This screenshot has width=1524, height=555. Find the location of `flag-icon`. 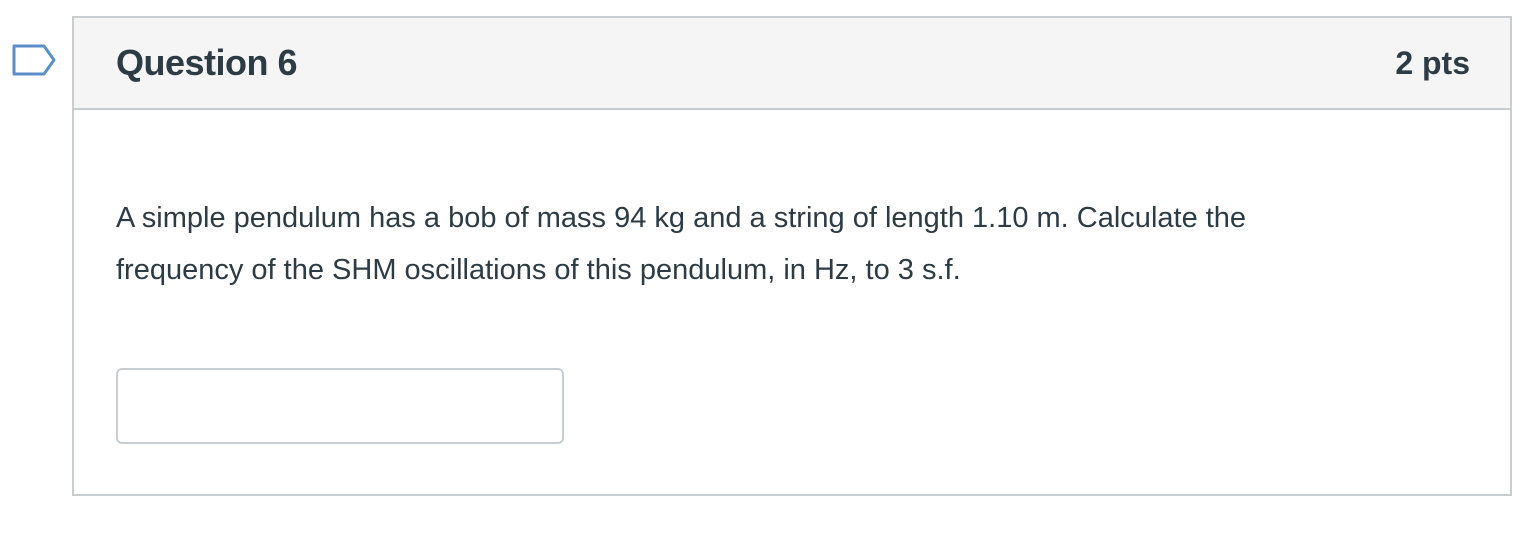

flag-icon is located at coordinates (34, 60).